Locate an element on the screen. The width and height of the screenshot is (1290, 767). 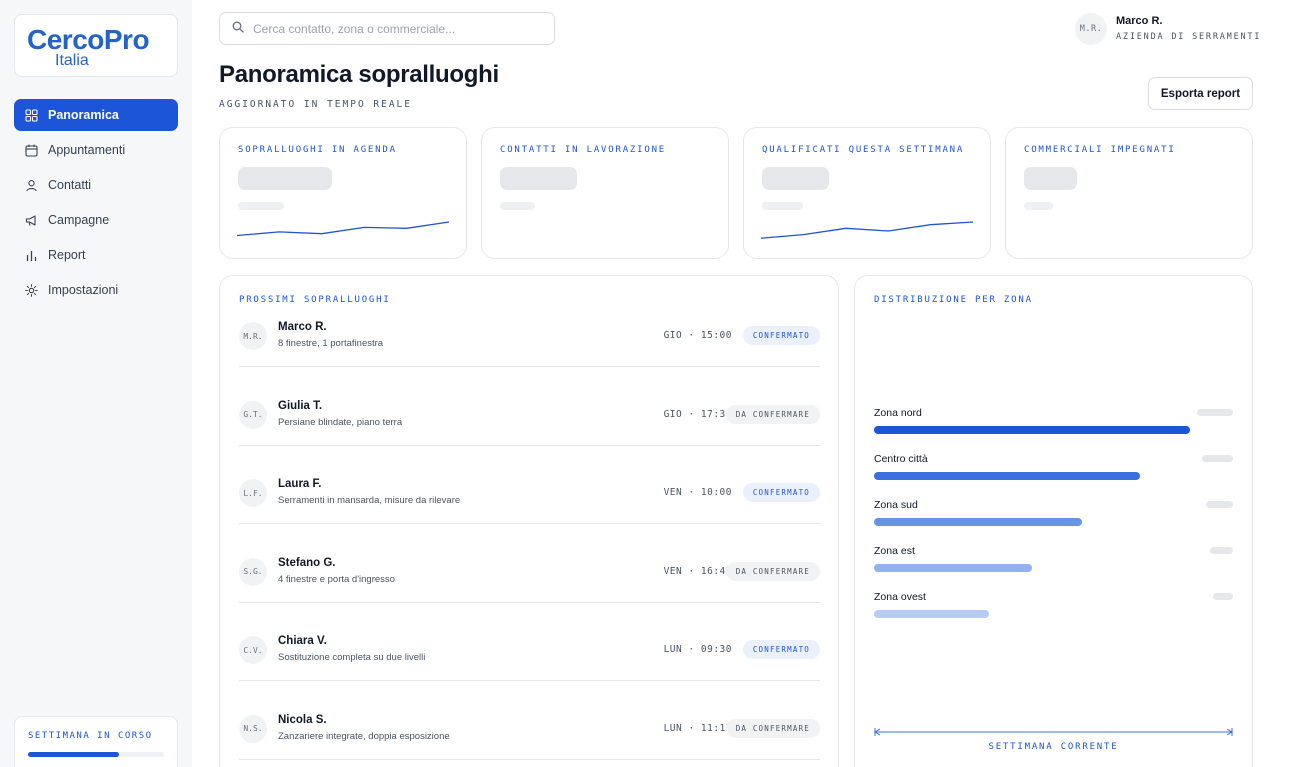
zone-name: Zona nord is located at coordinates (898, 413).